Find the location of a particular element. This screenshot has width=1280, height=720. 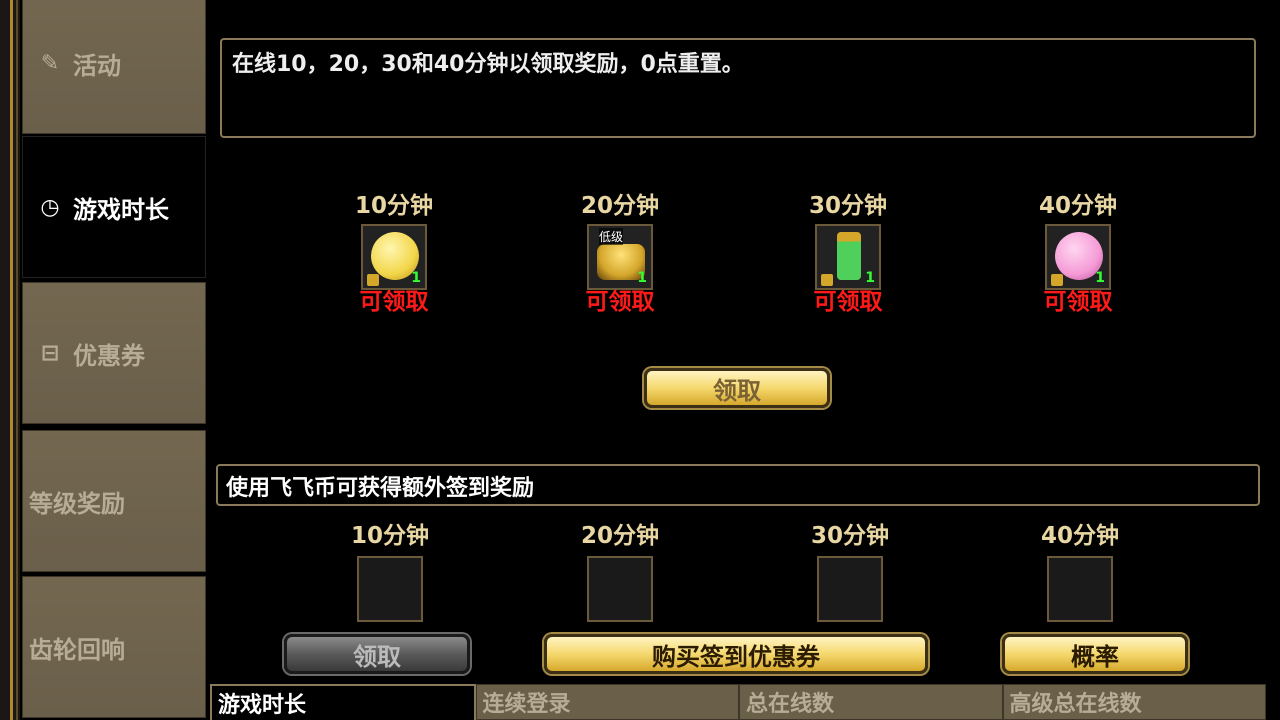

reward-40min: 40分钟 1 可领取 is located at coordinates (1078, 251).